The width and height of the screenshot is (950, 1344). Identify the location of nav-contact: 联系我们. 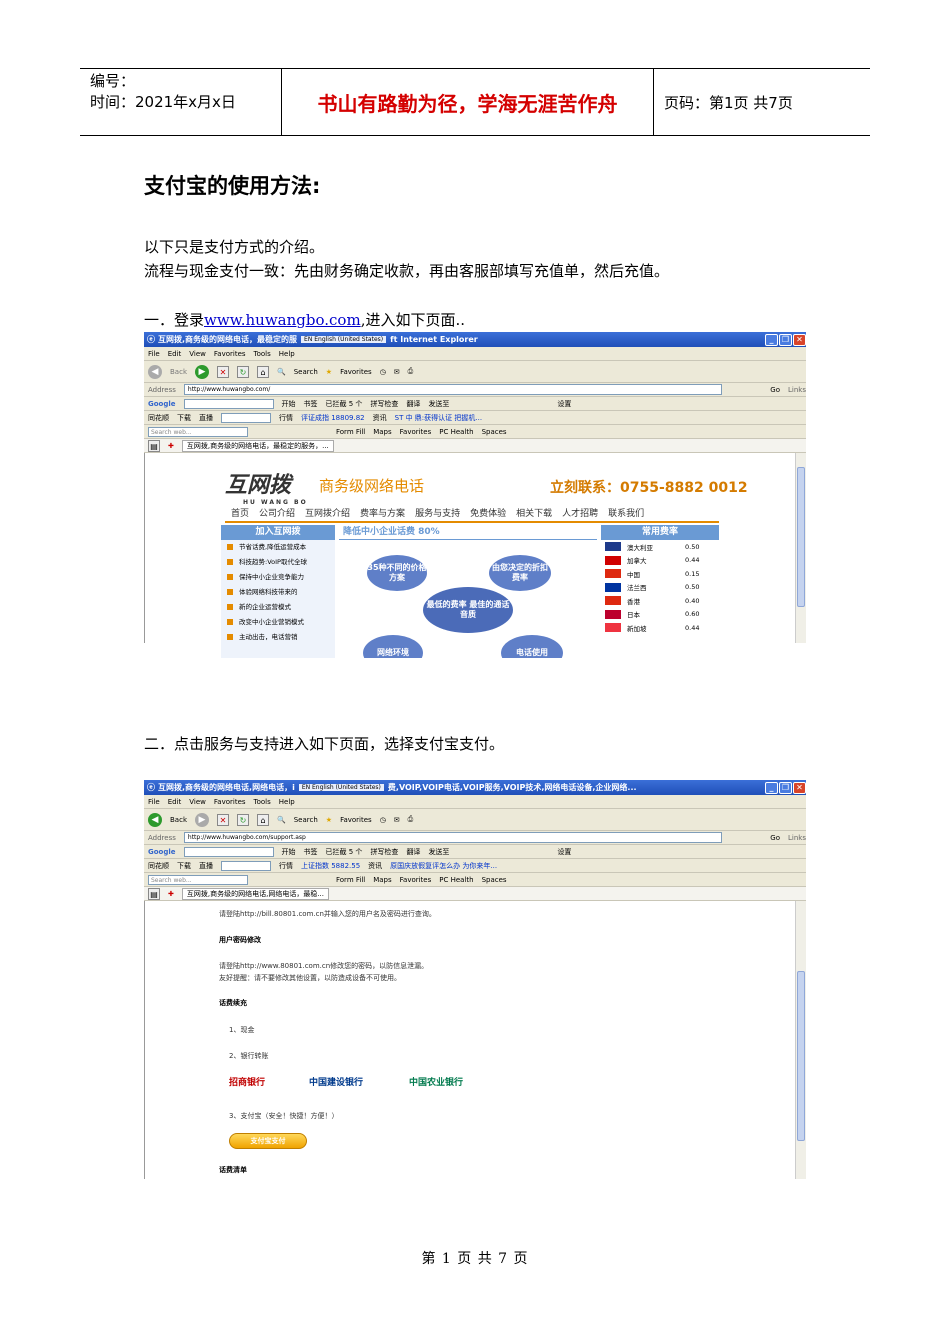
(626, 512).